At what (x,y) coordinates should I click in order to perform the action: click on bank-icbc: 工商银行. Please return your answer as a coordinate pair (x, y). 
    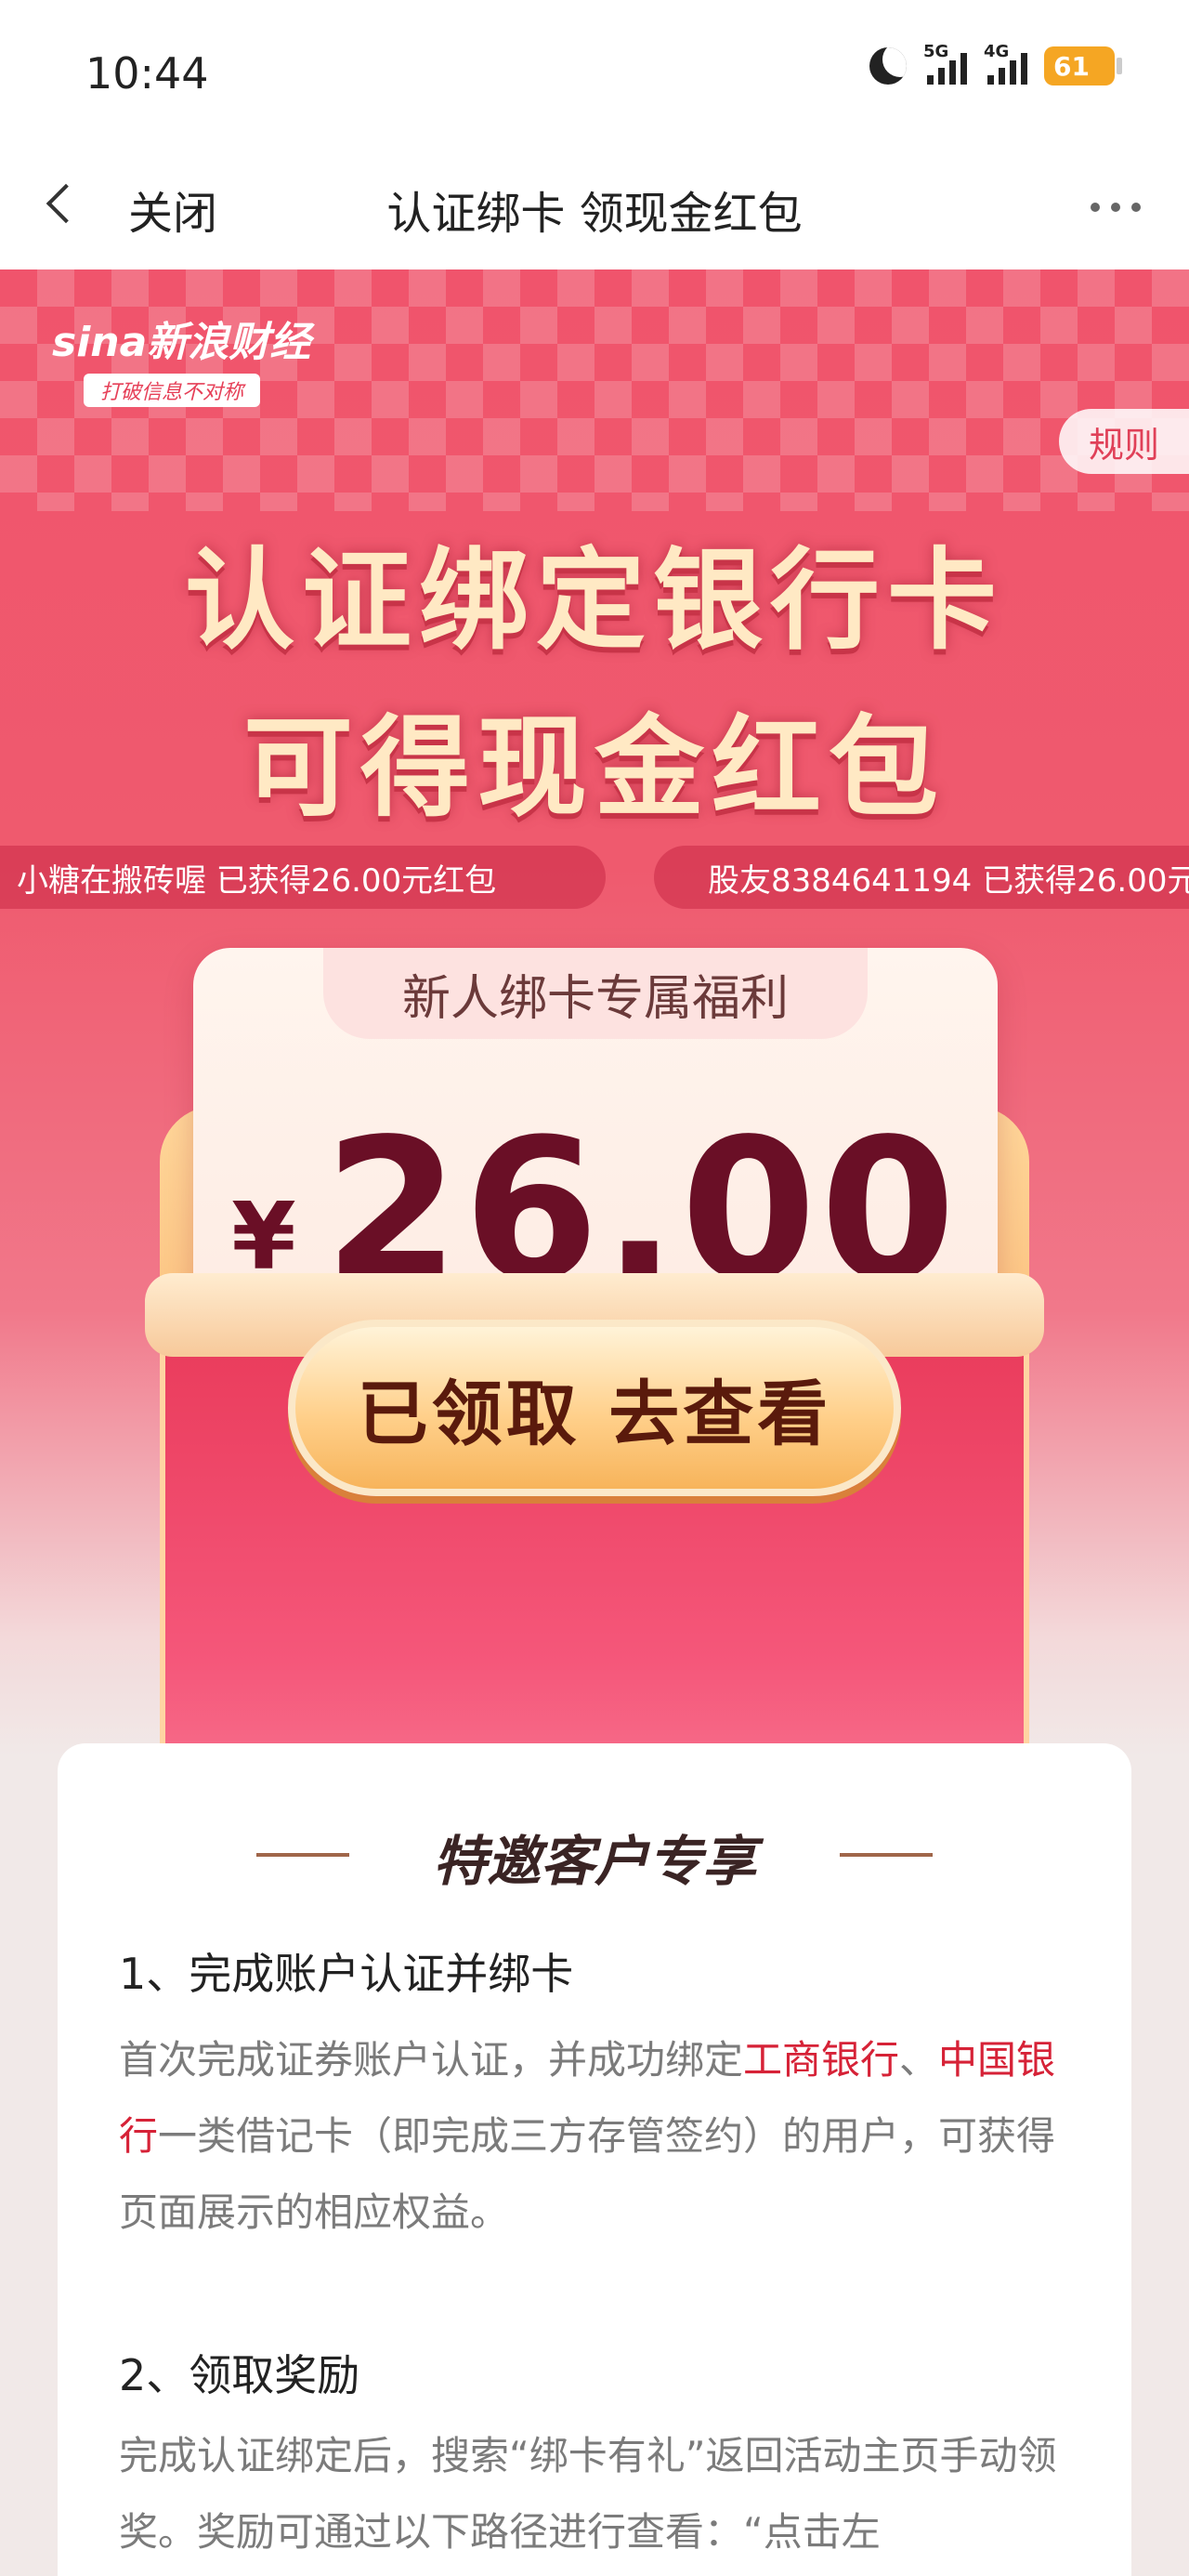
    Looking at the image, I should click on (821, 2060).